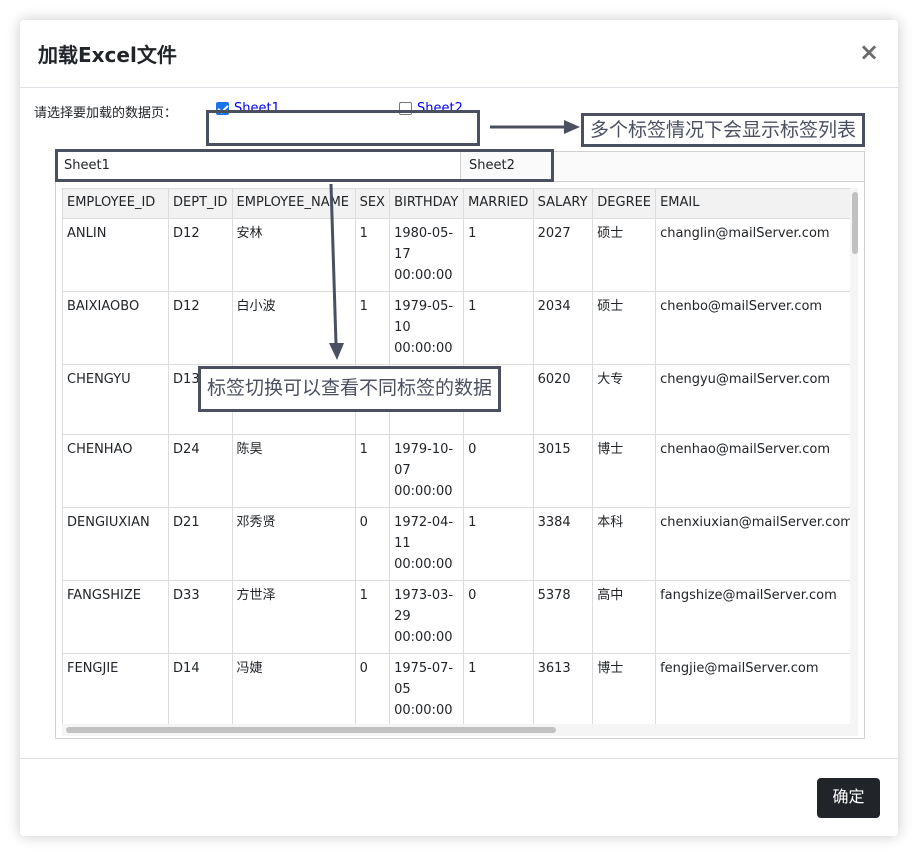 This screenshot has height=856, width=918. Describe the element at coordinates (427, 203) in the screenshot. I see `column-header: BIRTHDAY` at that location.